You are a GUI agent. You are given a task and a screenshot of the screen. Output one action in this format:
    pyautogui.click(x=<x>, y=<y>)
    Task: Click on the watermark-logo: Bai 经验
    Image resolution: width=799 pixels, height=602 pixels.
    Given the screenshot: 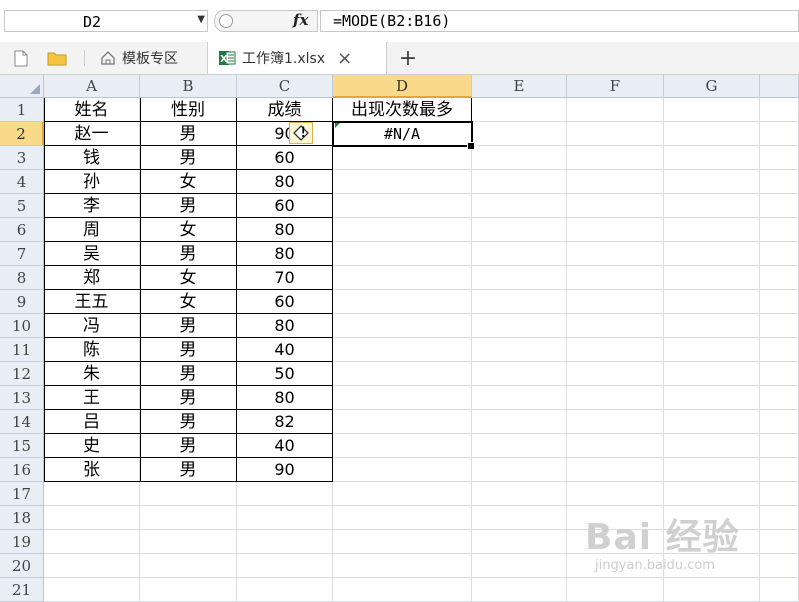 What is the action you would take?
    pyautogui.click(x=662, y=537)
    